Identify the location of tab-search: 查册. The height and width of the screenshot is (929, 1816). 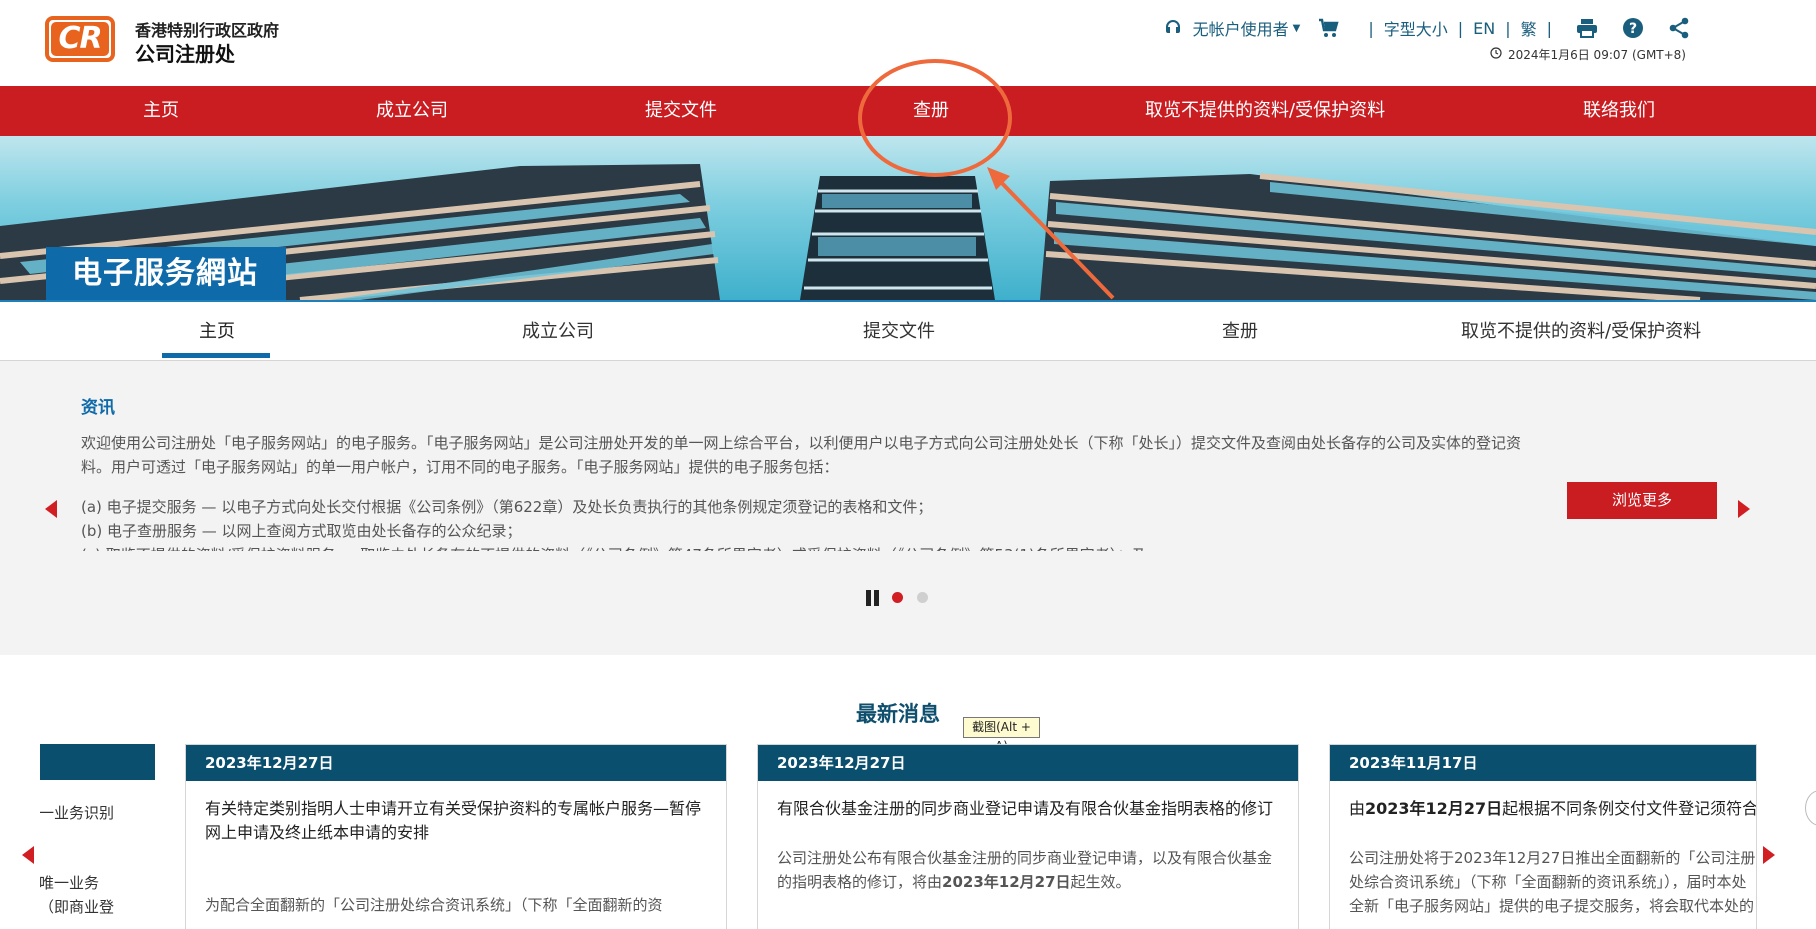
(1240, 331).